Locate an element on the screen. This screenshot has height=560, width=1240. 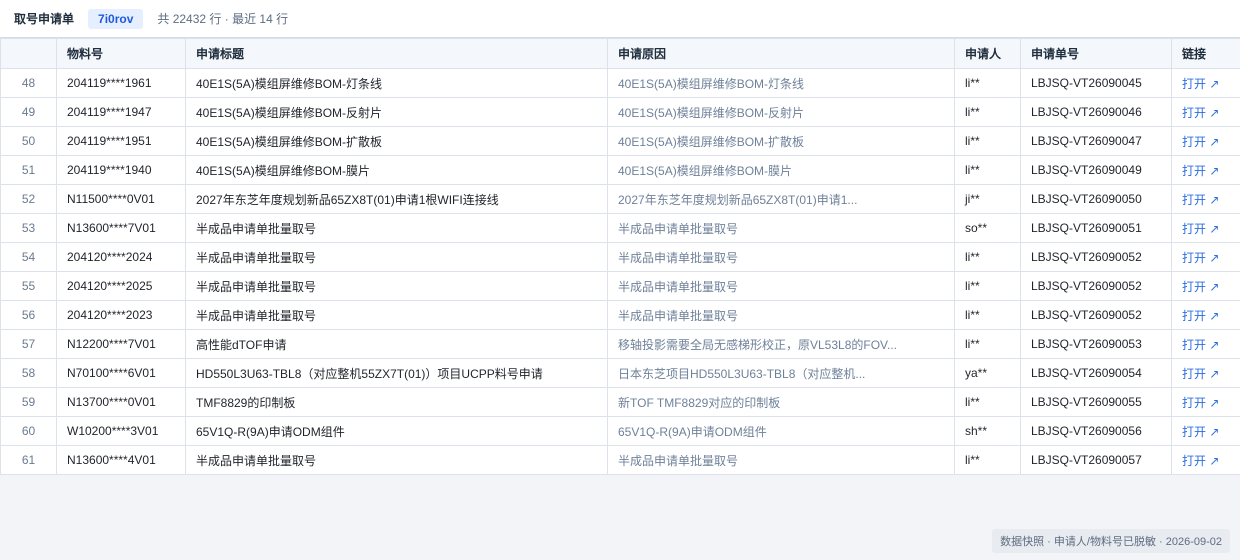
row-index: 52 is located at coordinates (28, 199).